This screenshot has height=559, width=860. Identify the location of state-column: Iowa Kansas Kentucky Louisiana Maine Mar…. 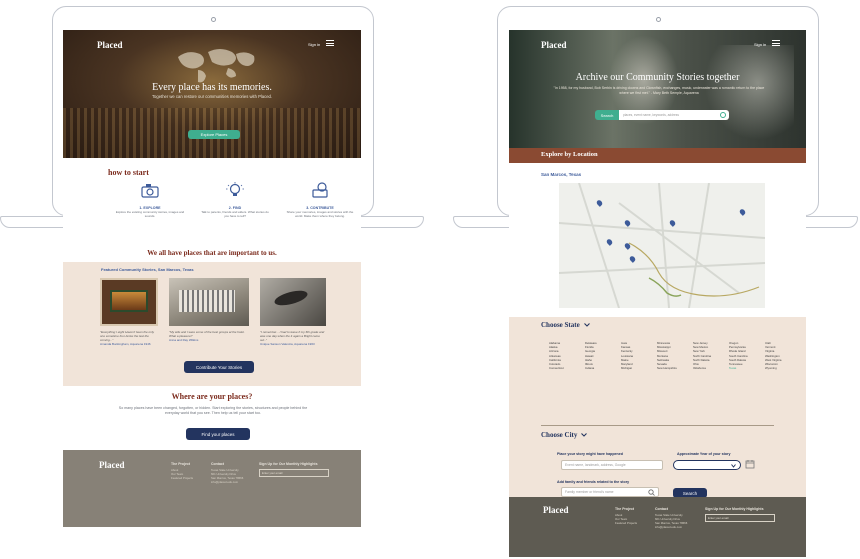
(627, 355).